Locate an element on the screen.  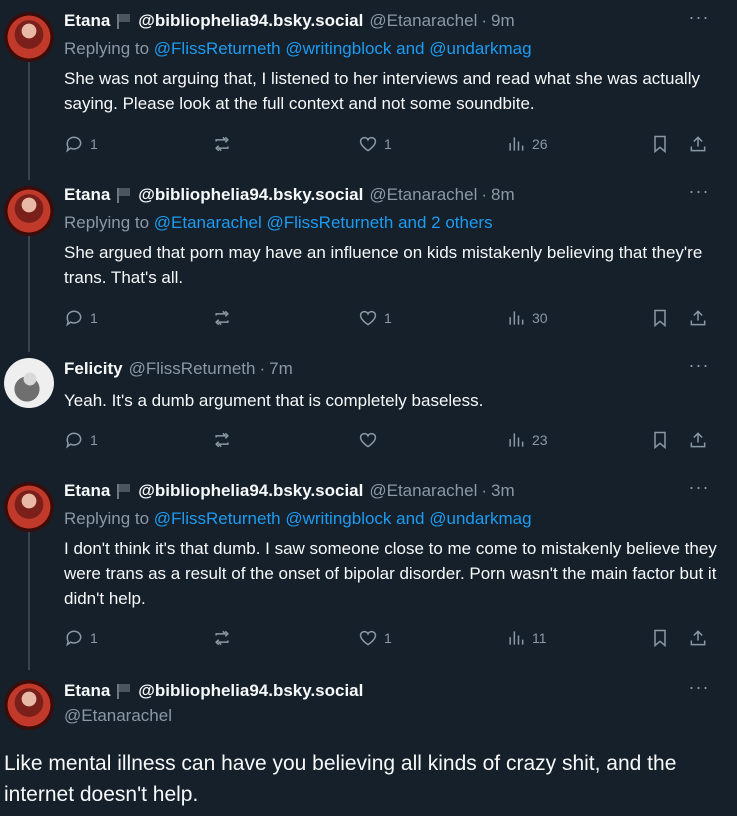
like-button is located at coordinates (371, 440).